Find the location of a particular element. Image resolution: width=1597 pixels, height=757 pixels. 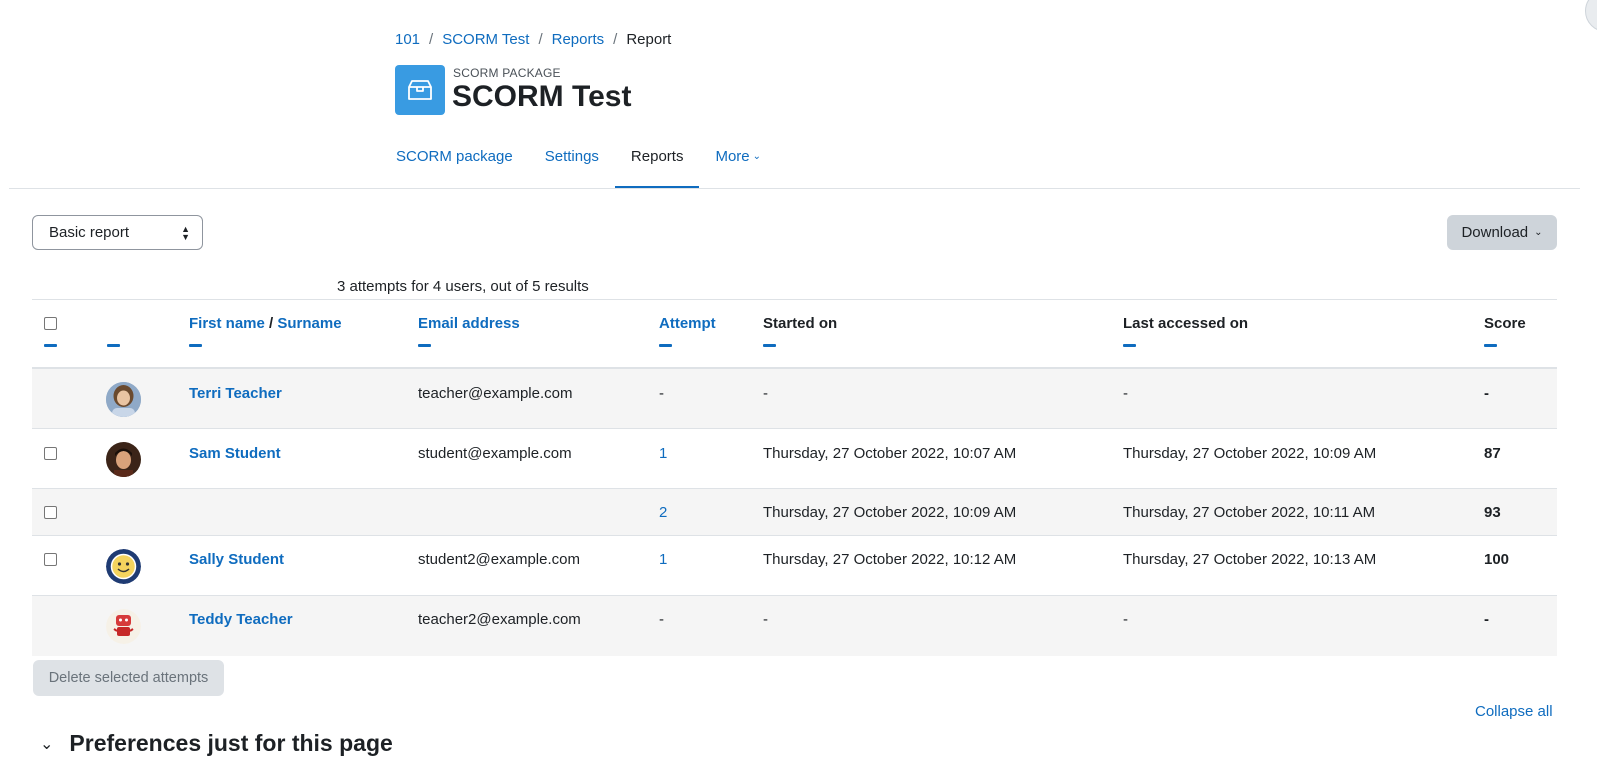

started-cell: Thursday, 27 October 2022, 10:12 AM is located at coordinates (890, 559).